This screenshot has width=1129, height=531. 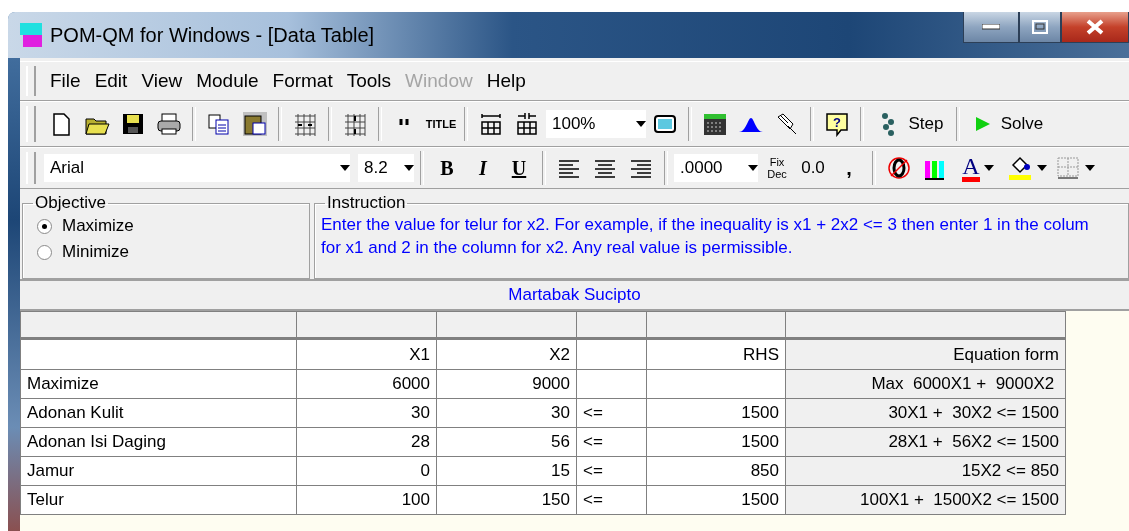 I want to click on borders-icon, so click(x=1068, y=168).